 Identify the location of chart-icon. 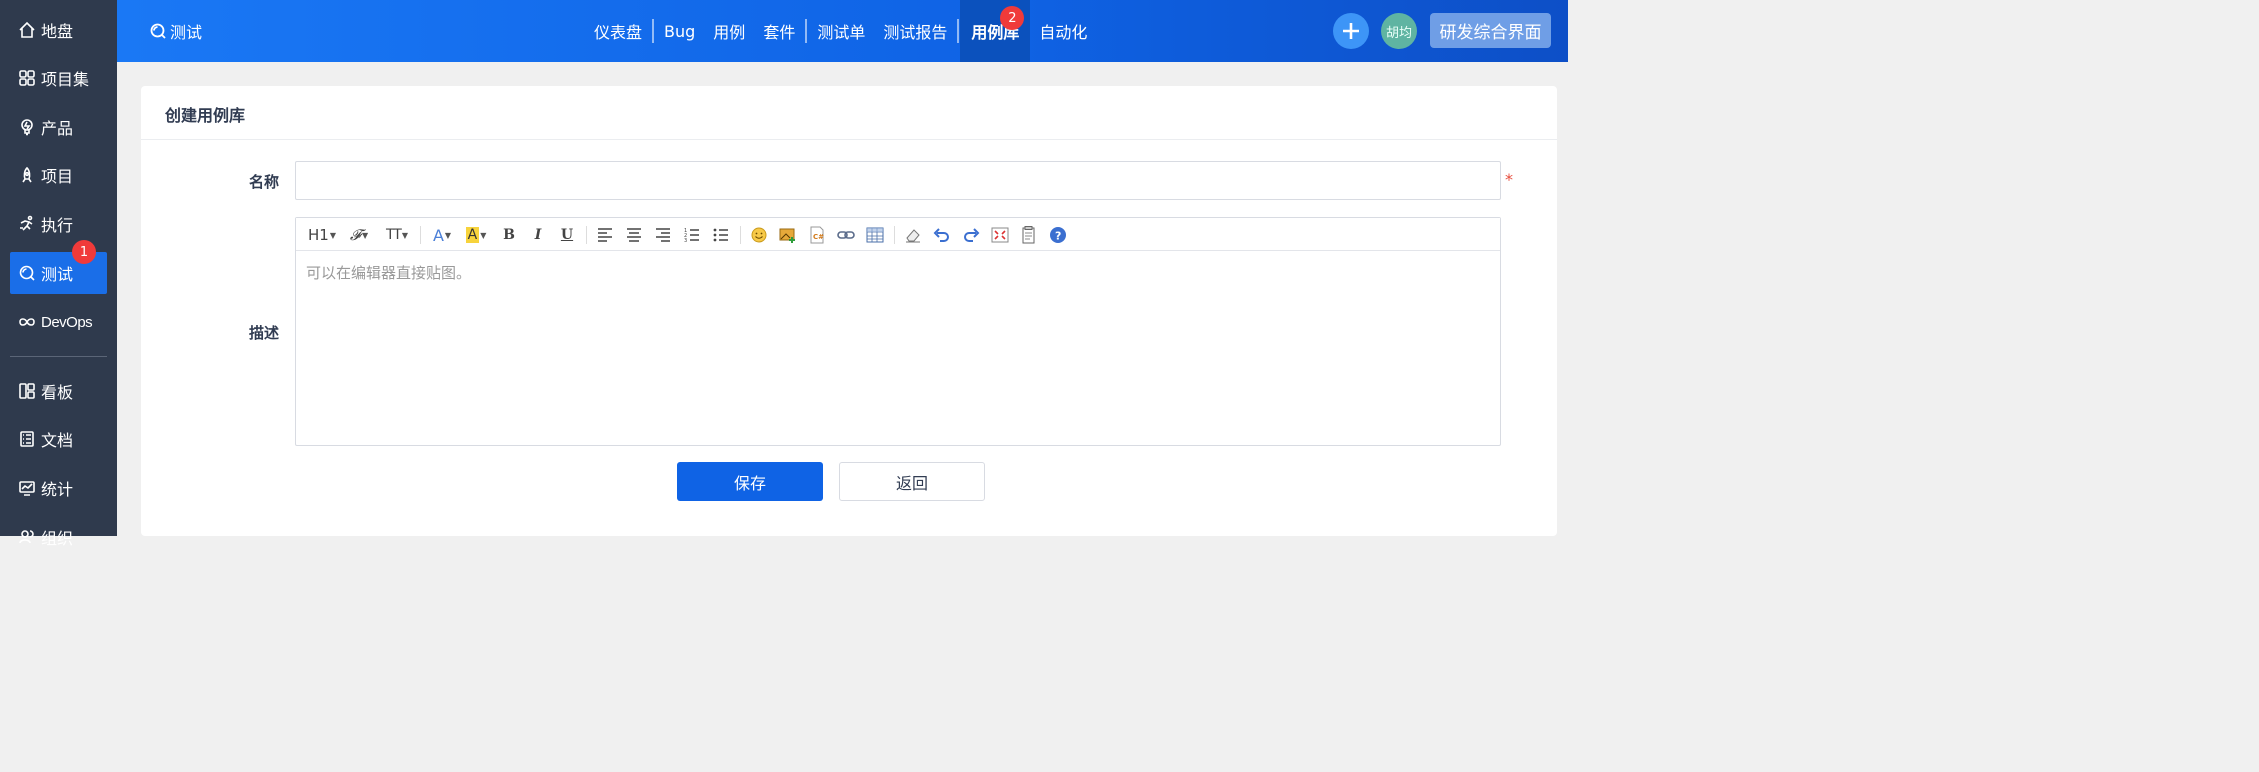
(27, 488).